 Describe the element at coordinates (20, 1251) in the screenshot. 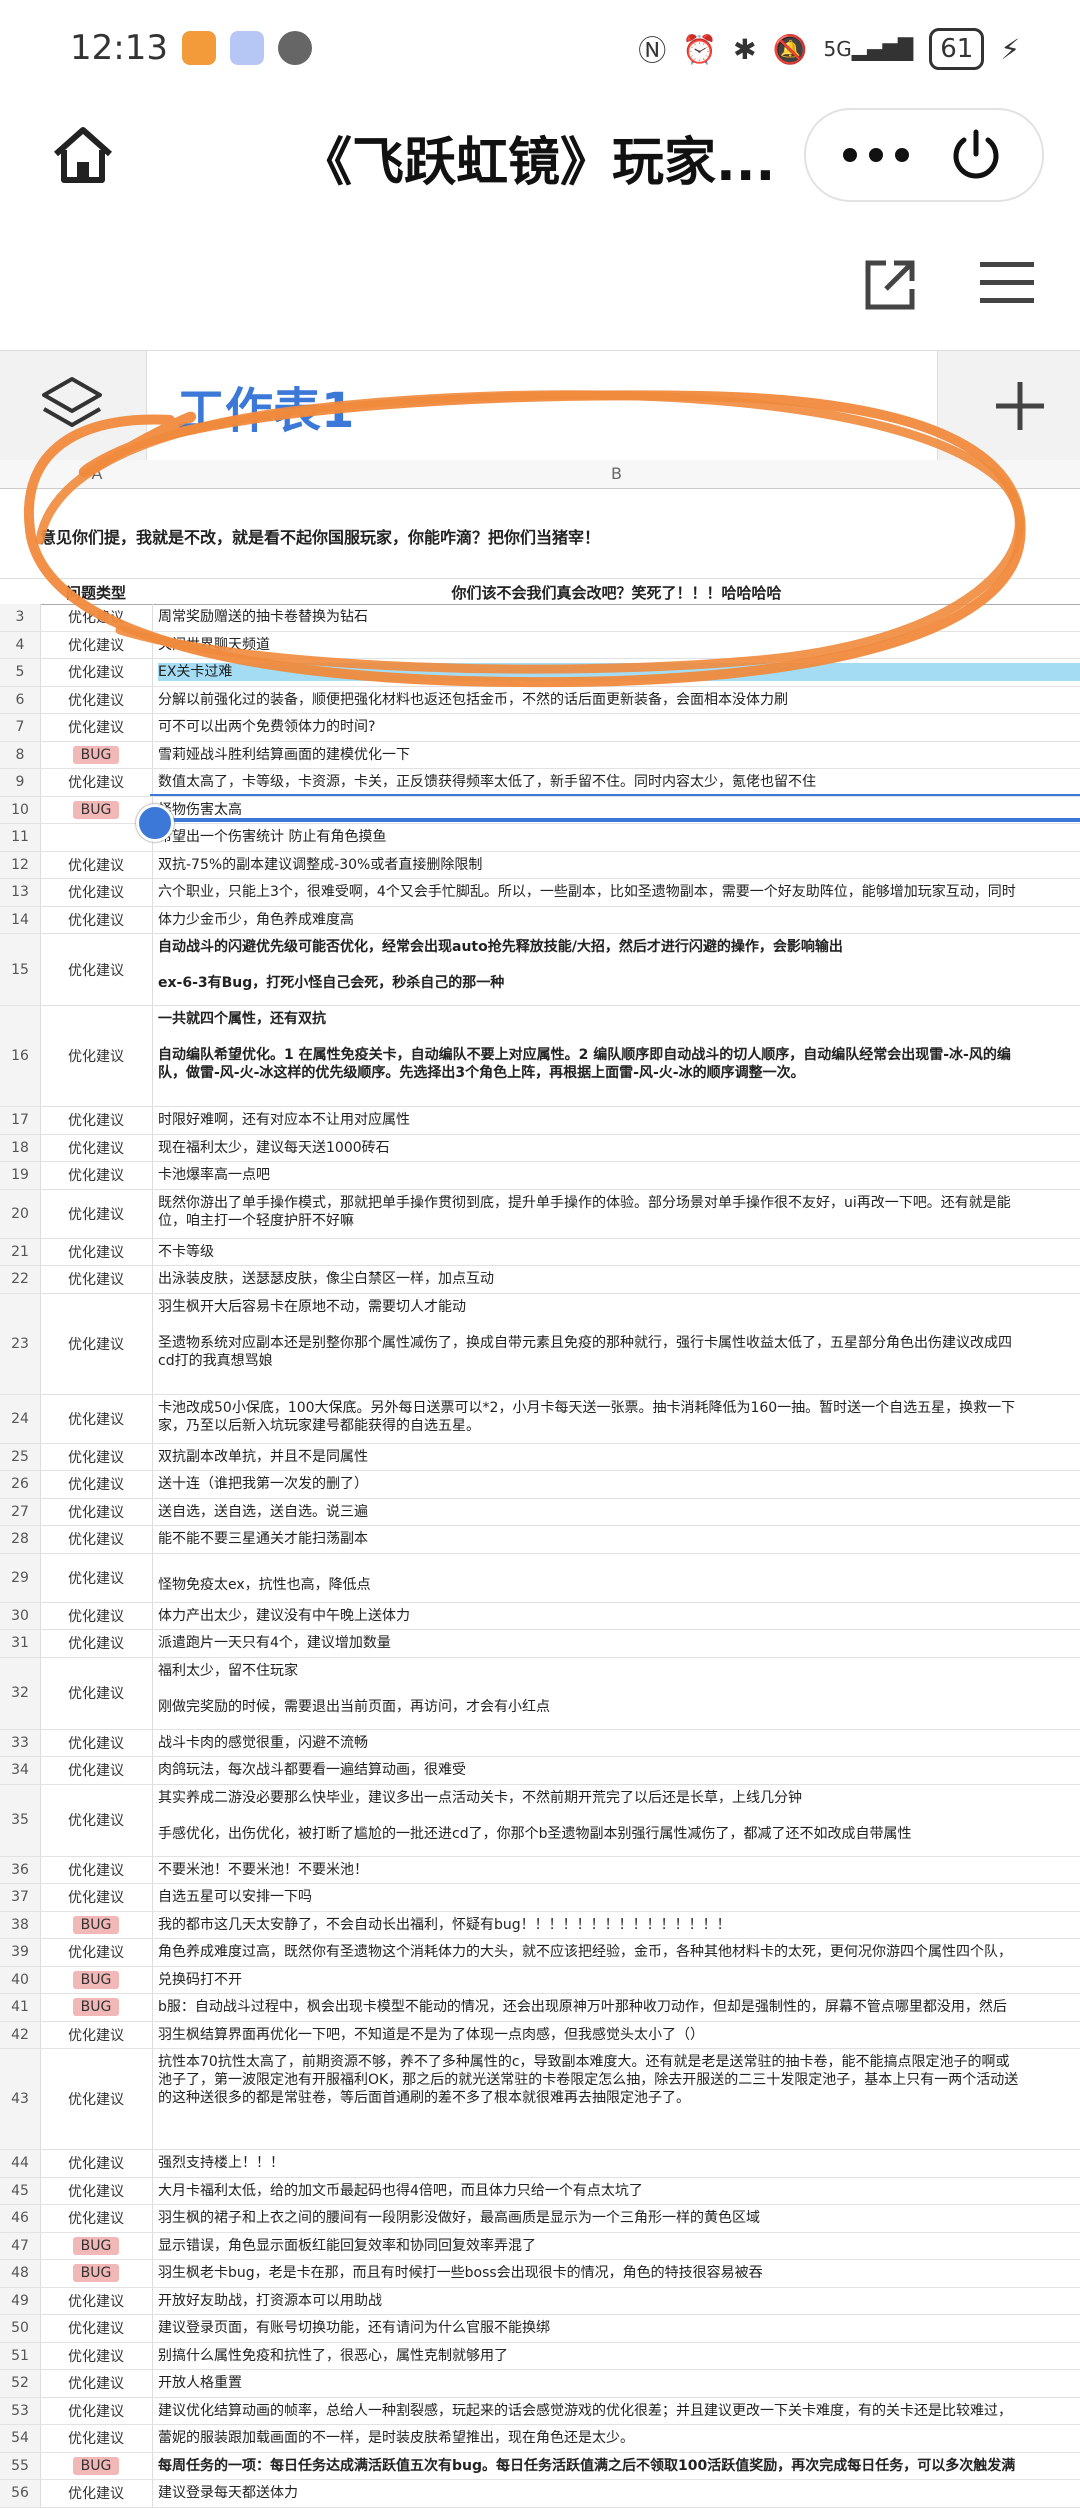

I see `row-number: 21` at that location.